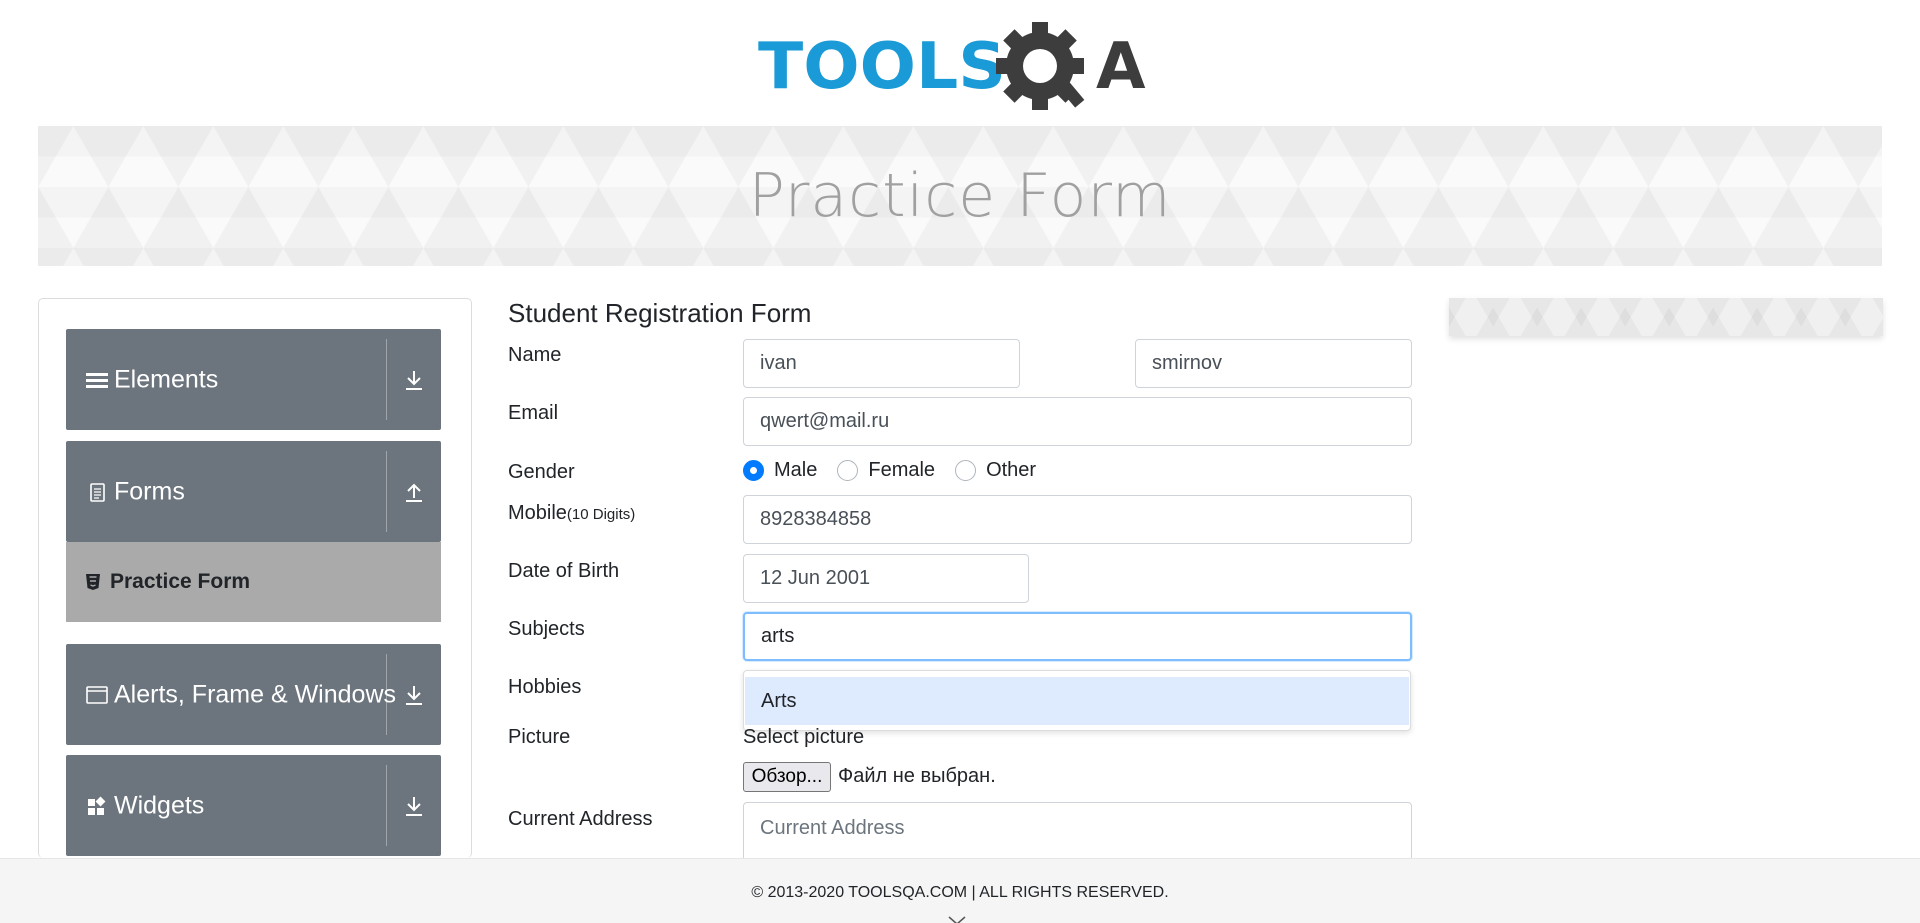 The height and width of the screenshot is (923, 1920). What do you see at coordinates (957, 919) in the screenshot?
I see `chevron-down-icon` at bounding box center [957, 919].